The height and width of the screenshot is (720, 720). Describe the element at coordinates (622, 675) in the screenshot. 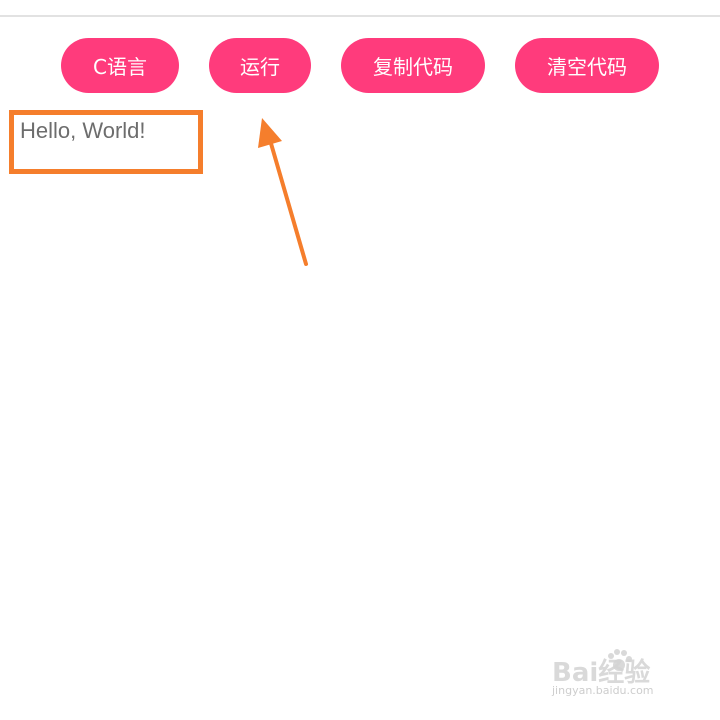

I see `baidu-jingyan-watermark: Bai经验 jingyan.baidu.com` at that location.